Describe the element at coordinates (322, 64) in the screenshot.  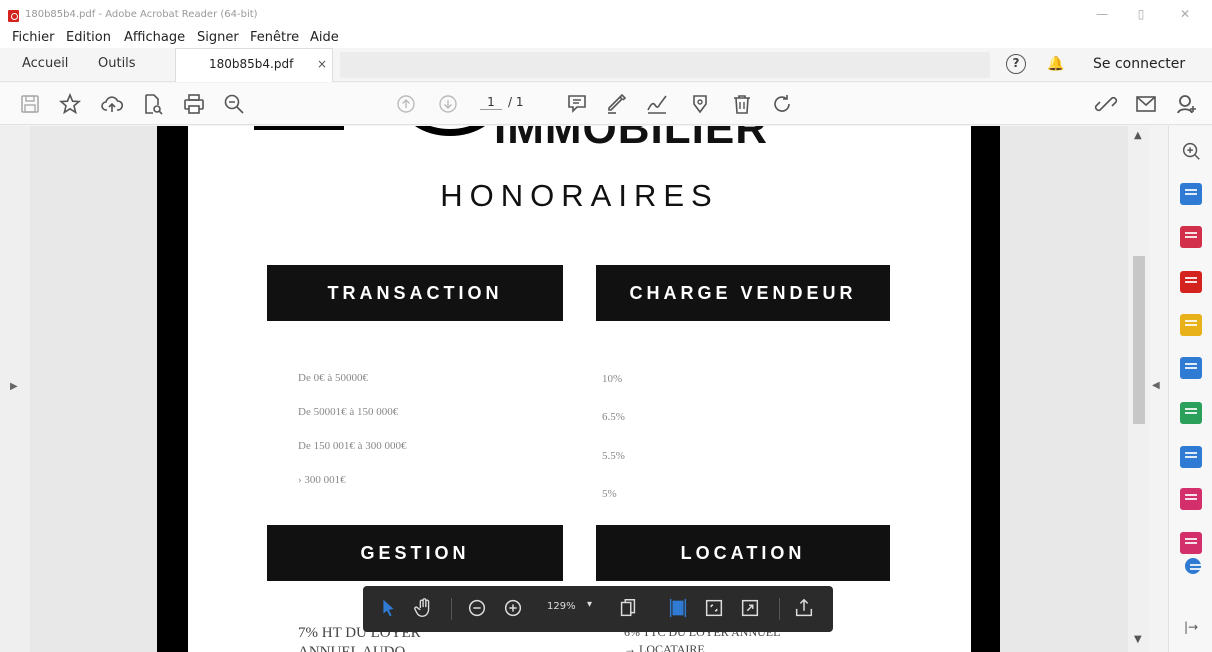
I see `tab-close-icon: ×` at that location.